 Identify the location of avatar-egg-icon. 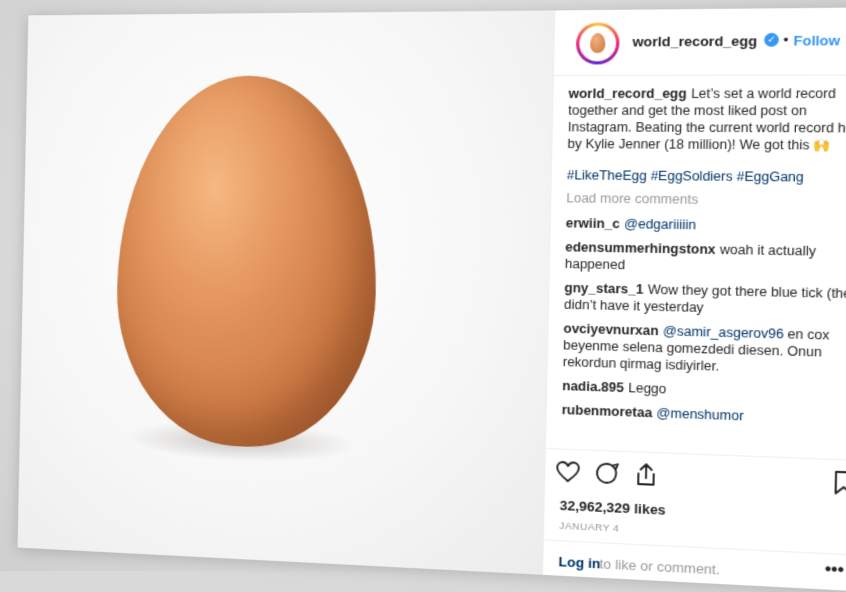
(597, 42).